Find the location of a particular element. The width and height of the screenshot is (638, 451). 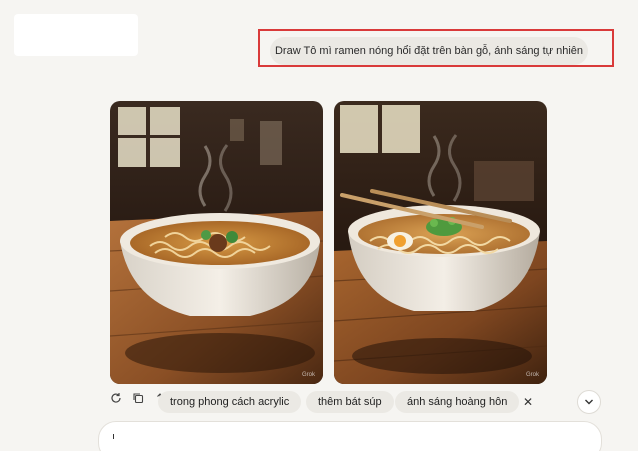

close-suggestions-icon: ✕ is located at coordinates (528, 402).